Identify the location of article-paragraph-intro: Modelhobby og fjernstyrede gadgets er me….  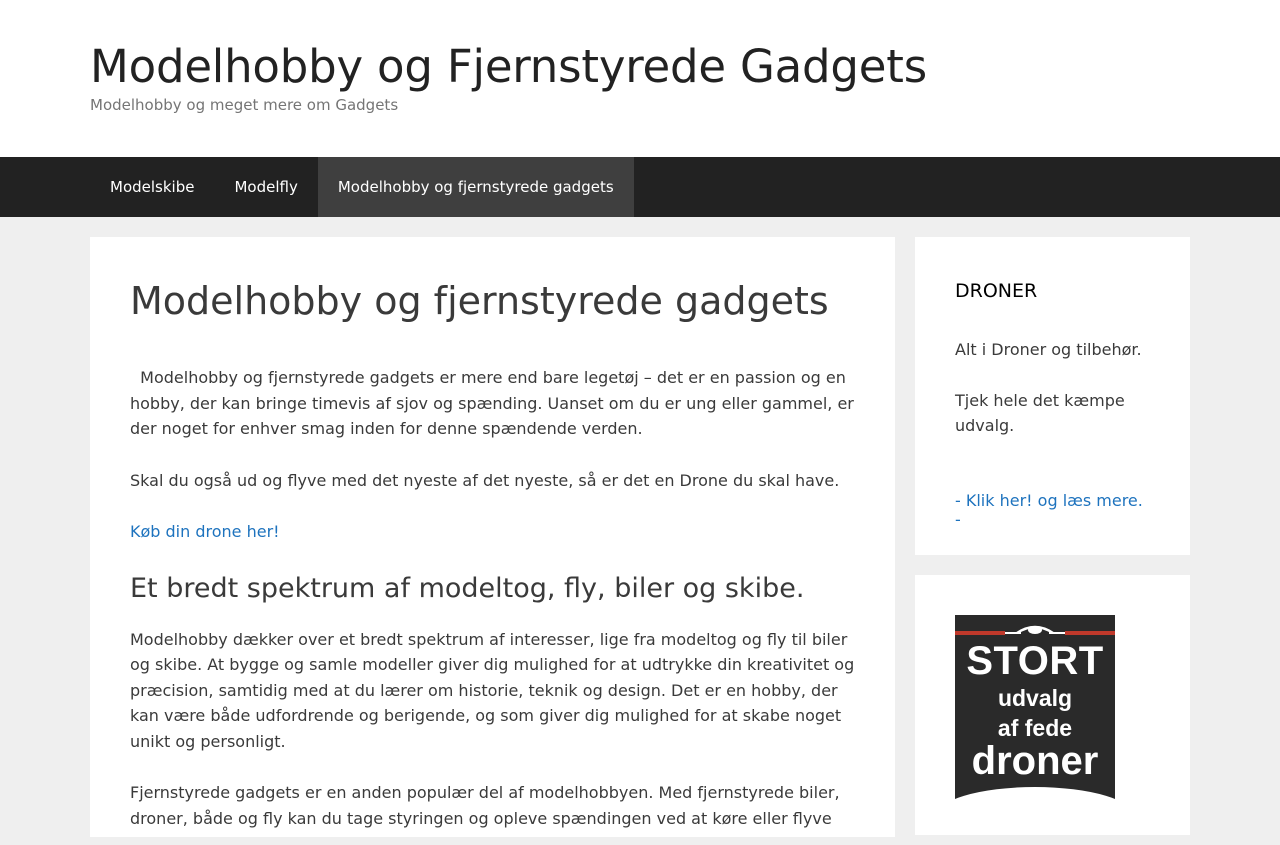
(494, 403).